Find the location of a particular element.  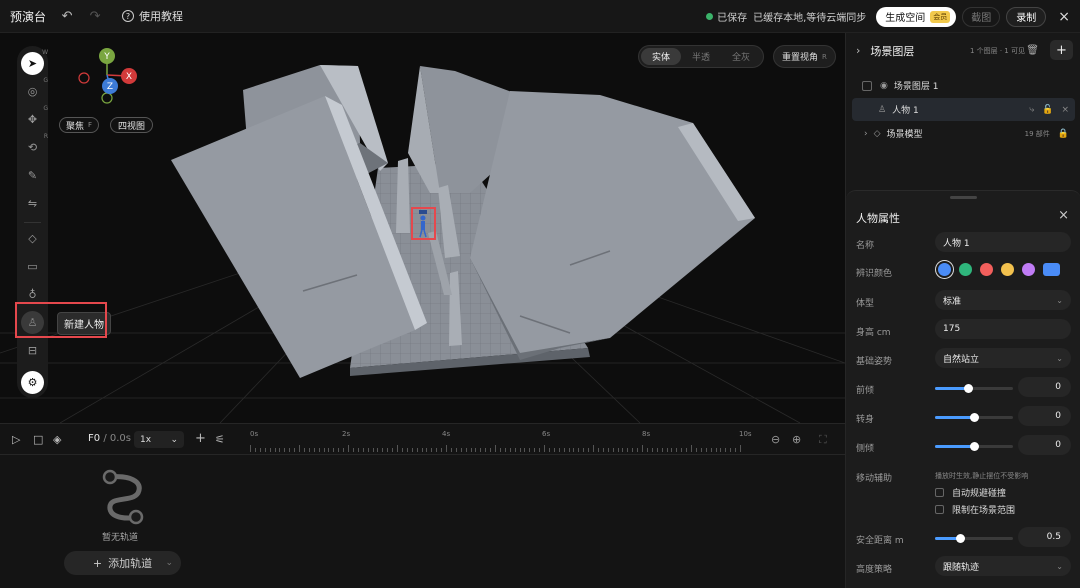

add-icon: + is located at coordinates (200, 438).